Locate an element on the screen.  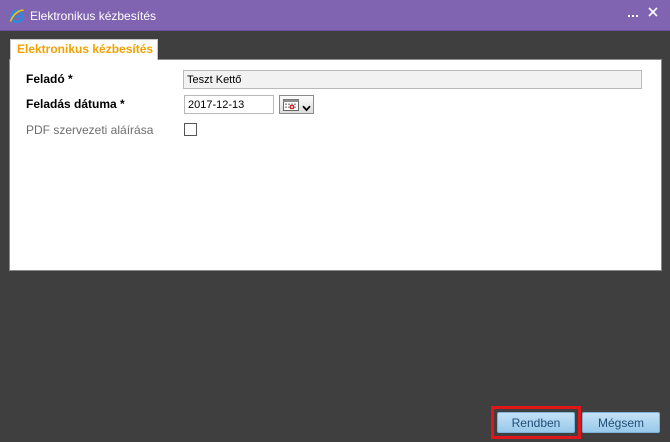
chevron-down-icon is located at coordinates (306, 108).